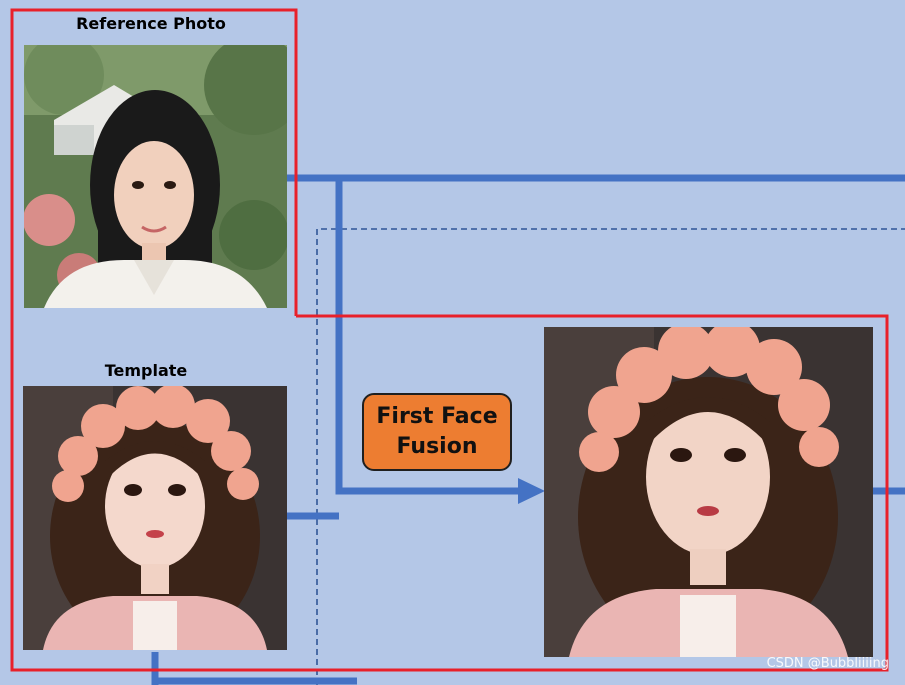 Image resolution: width=905 pixels, height=685 pixels. Describe the element at coordinates (151, 23) in the screenshot. I see `reference-photo-label: Reference Photo` at that location.